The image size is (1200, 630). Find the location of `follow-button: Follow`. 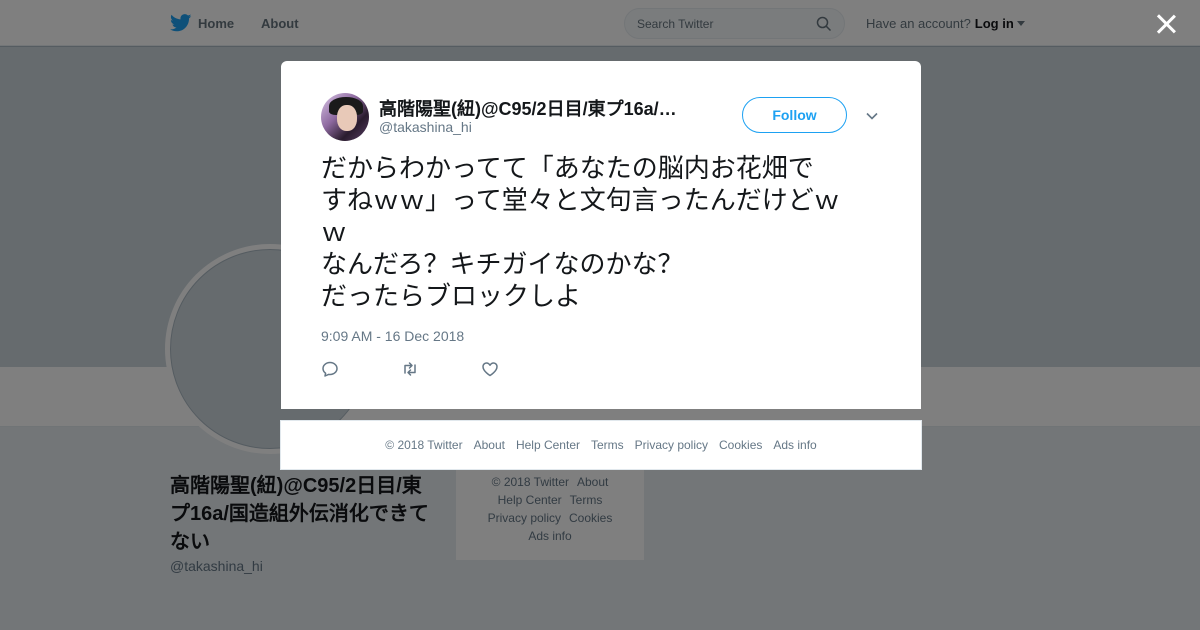

follow-button: Follow is located at coordinates (794, 115).